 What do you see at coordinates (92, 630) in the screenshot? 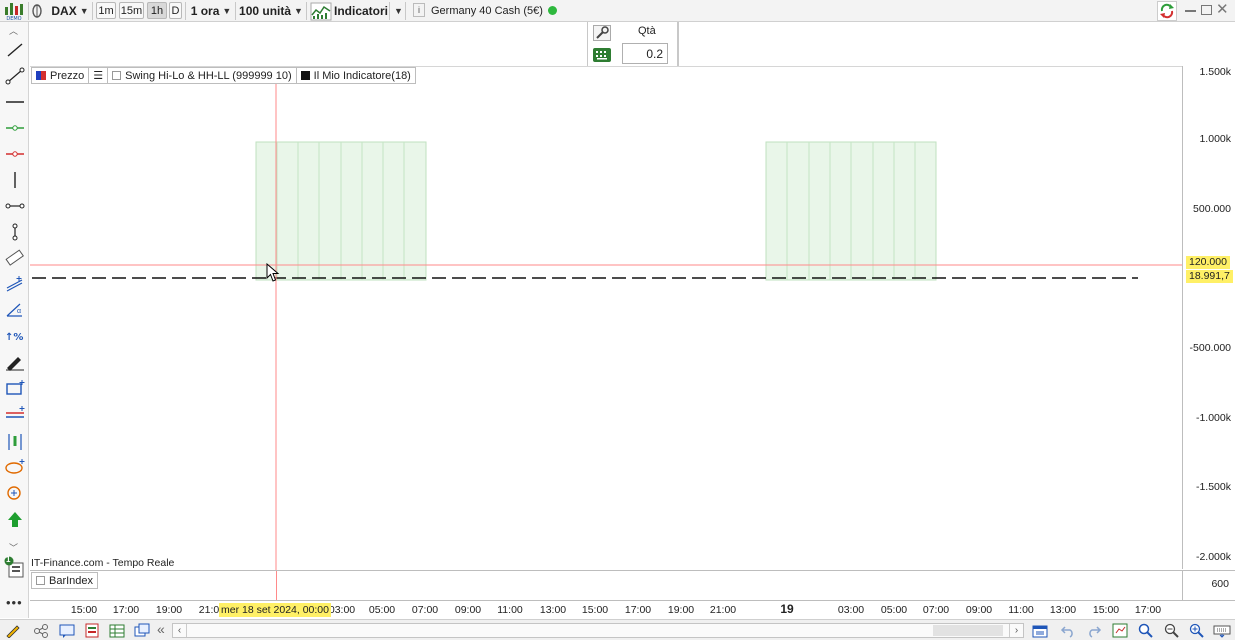
I see `orders-icon` at bounding box center [92, 630].